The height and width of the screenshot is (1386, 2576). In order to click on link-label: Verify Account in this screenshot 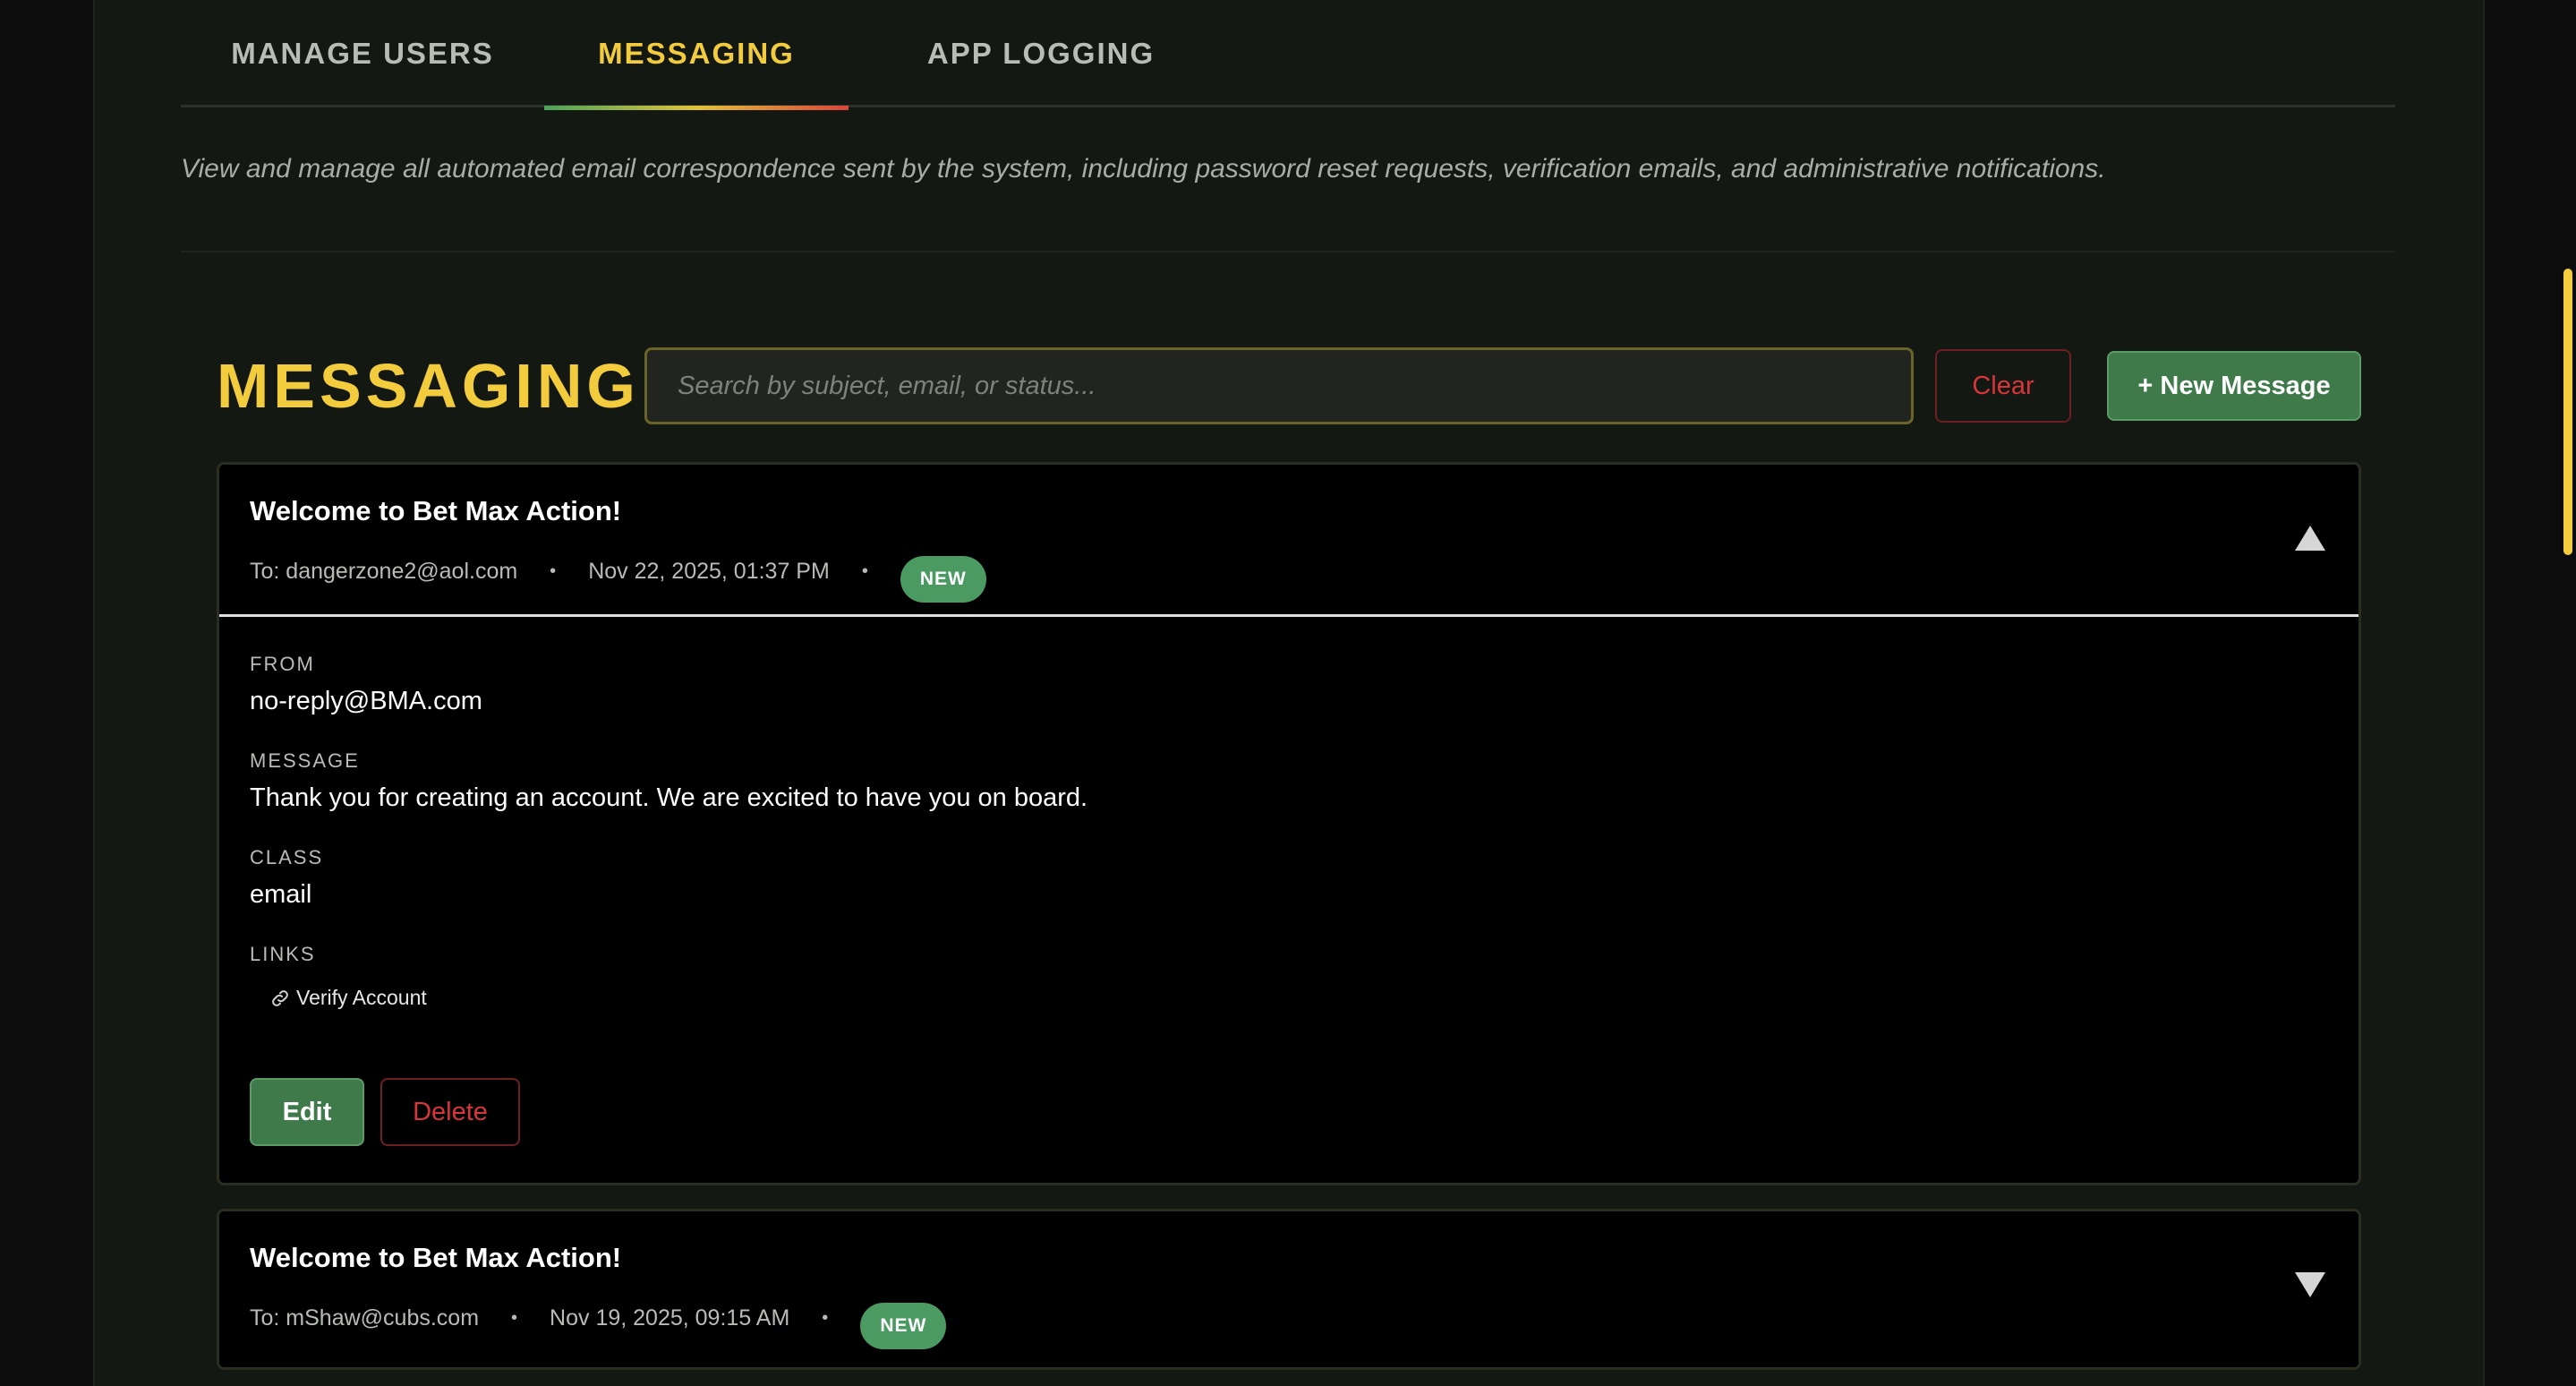, I will do `click(361, 997)`.